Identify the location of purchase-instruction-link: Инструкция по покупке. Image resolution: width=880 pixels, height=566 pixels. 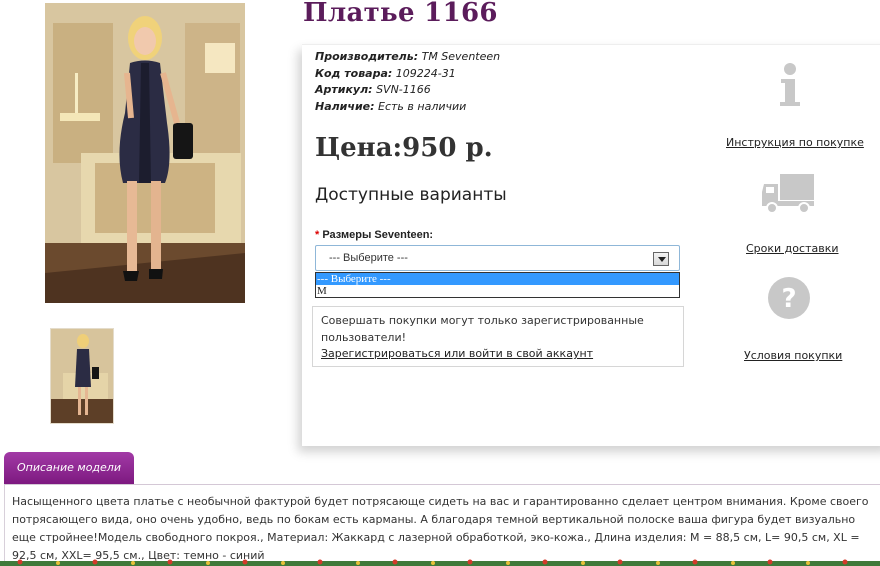
(795, 142).